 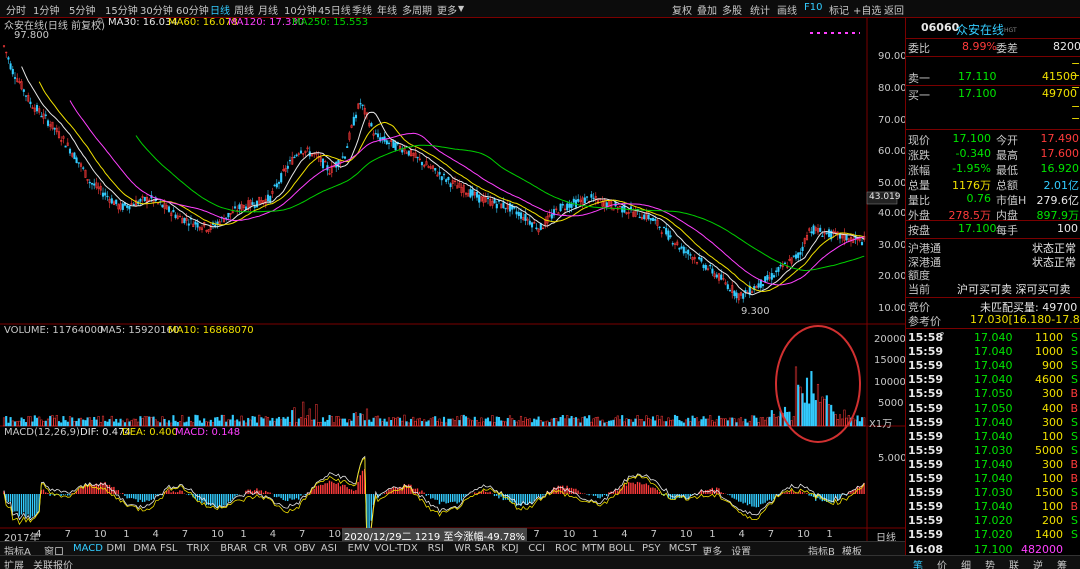 What do you see at coordinates (436, 548) in the screenshot?
I see `indicator-tab: RSI` at bounding box center [436, 548].